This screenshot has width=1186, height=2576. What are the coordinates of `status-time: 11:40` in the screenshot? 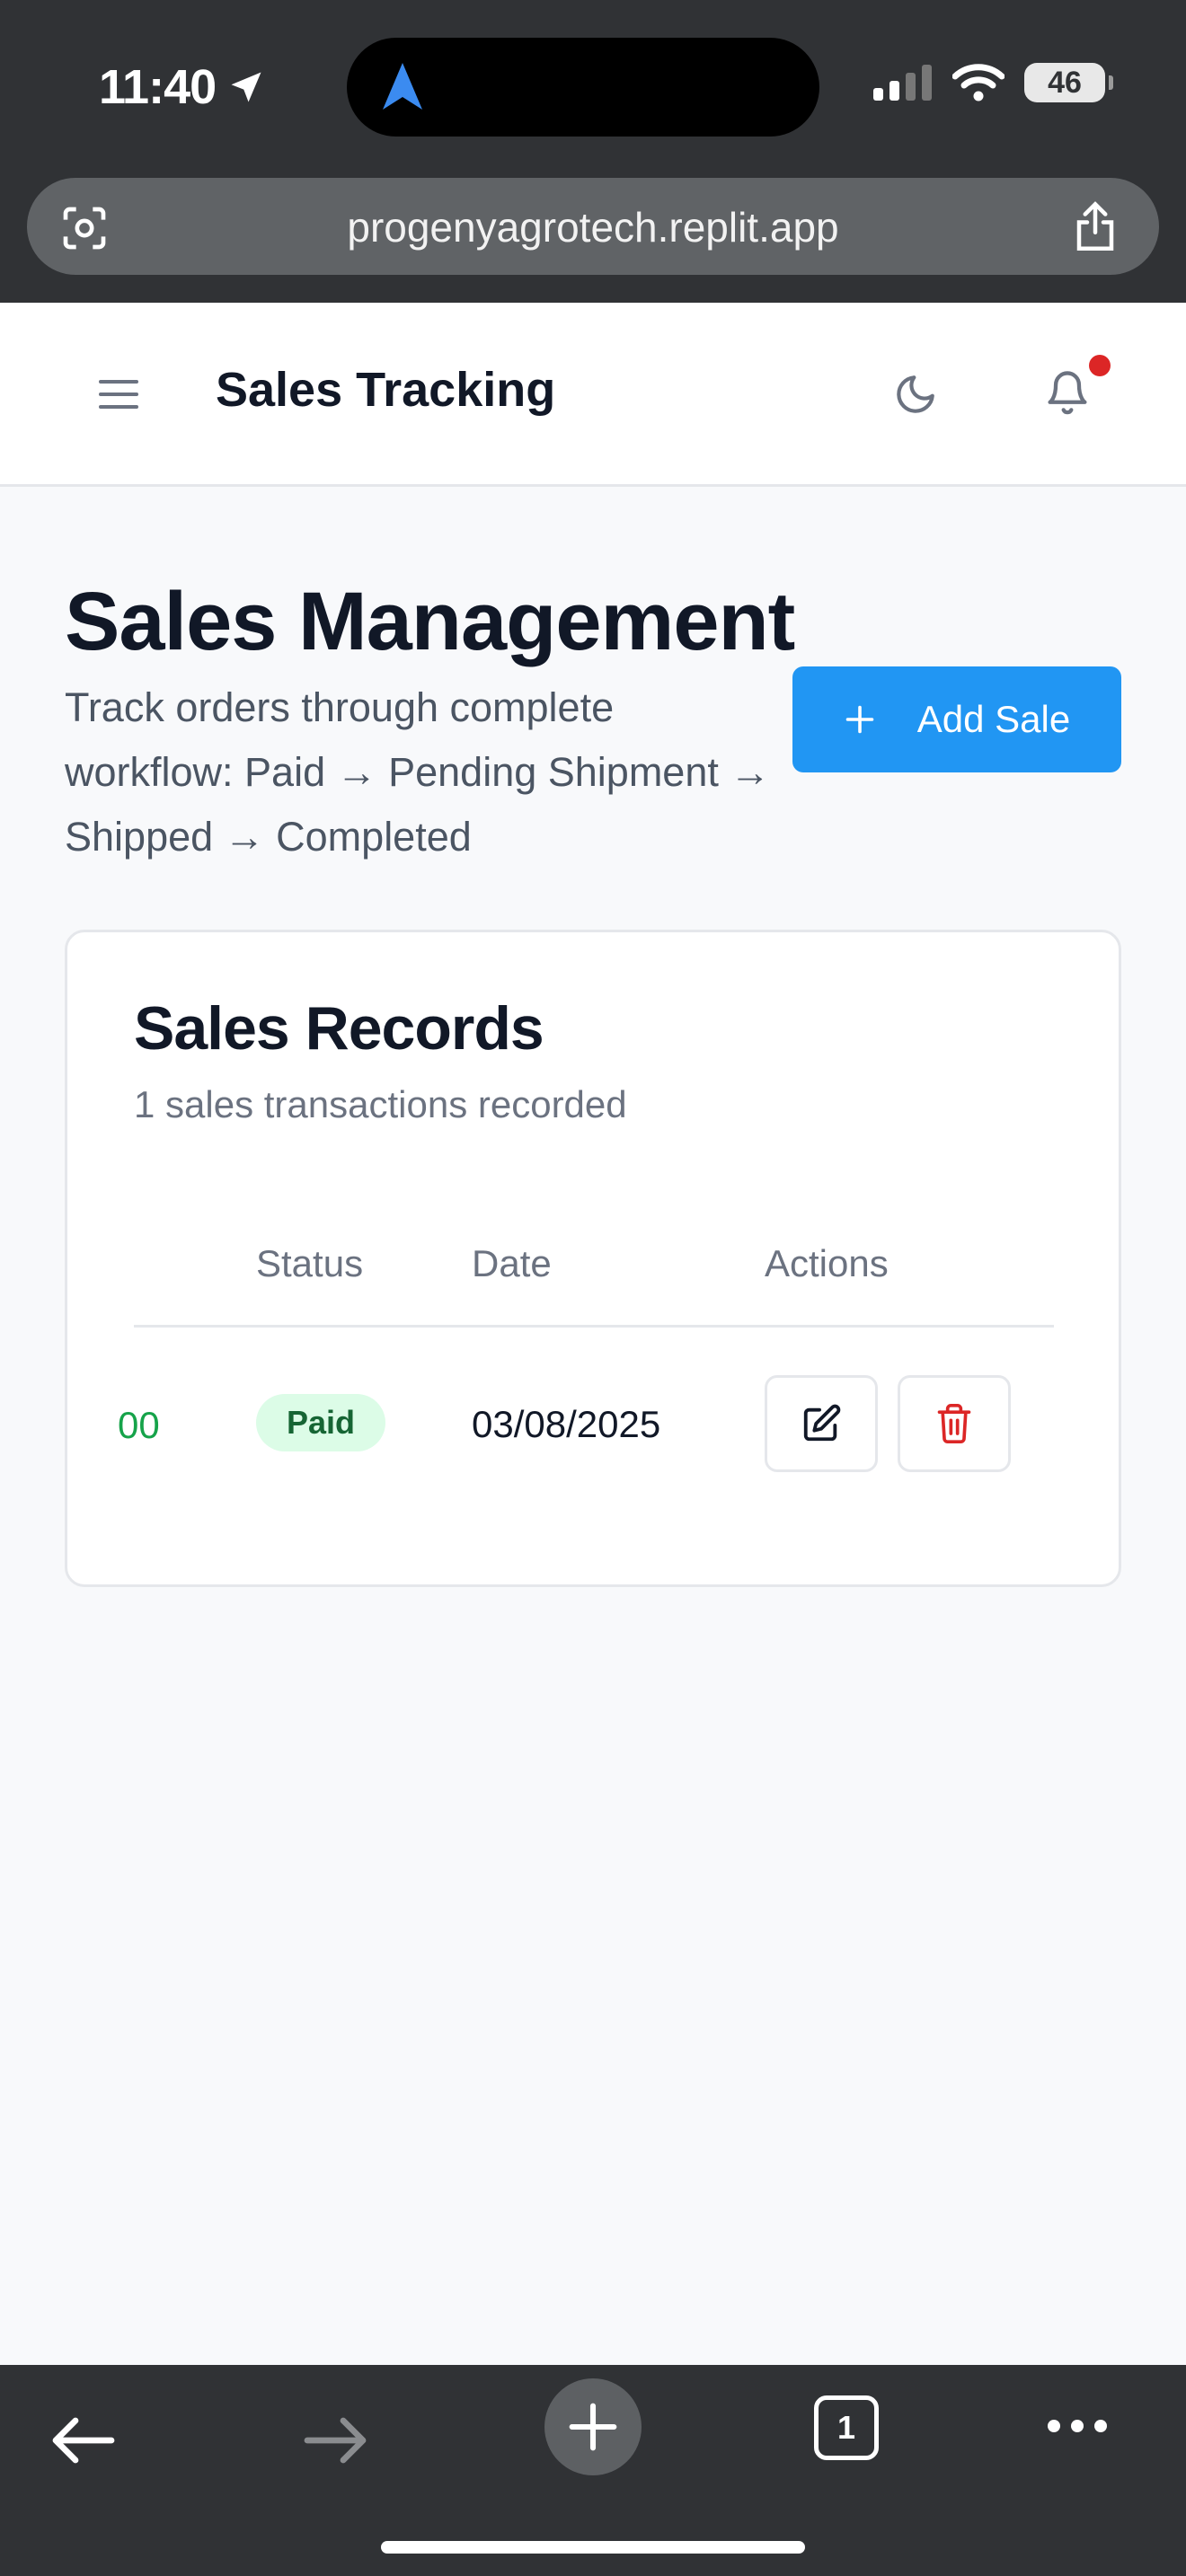 It's located at (182, 87).